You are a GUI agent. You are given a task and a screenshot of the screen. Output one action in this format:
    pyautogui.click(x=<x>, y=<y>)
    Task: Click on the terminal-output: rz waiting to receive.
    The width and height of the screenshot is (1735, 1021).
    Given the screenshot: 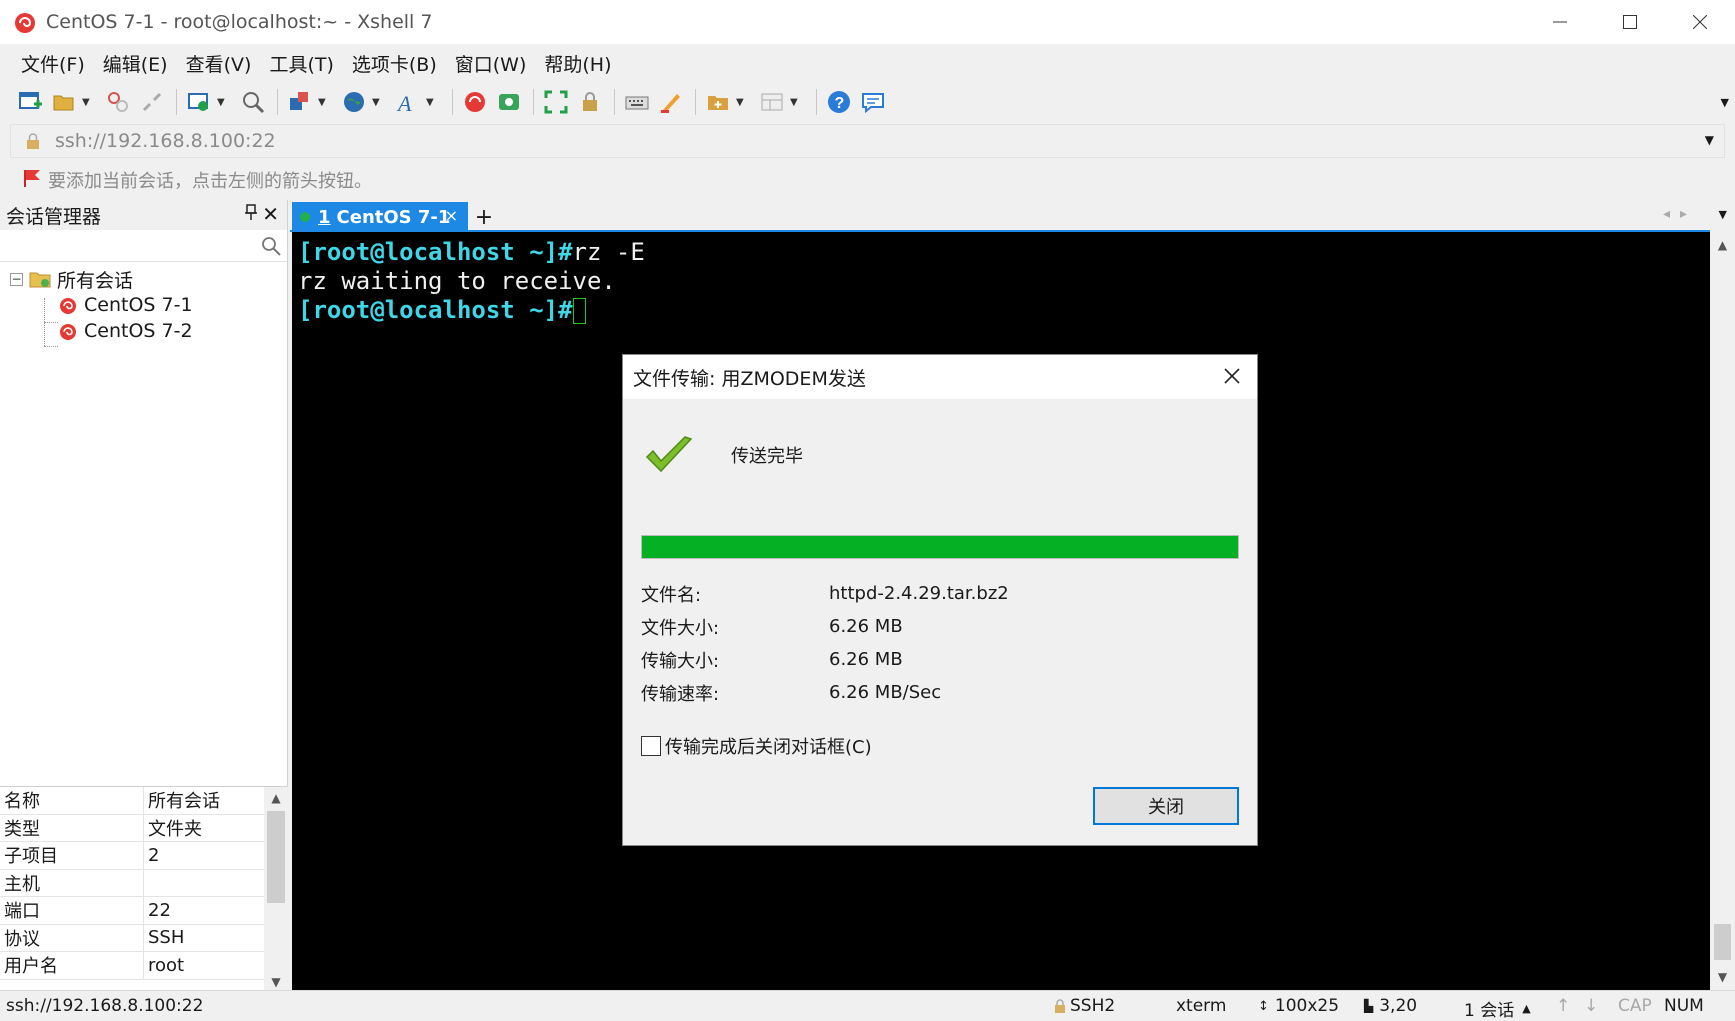 What is the action you would take?
    pyautogui.click(x=457, y=281)
    